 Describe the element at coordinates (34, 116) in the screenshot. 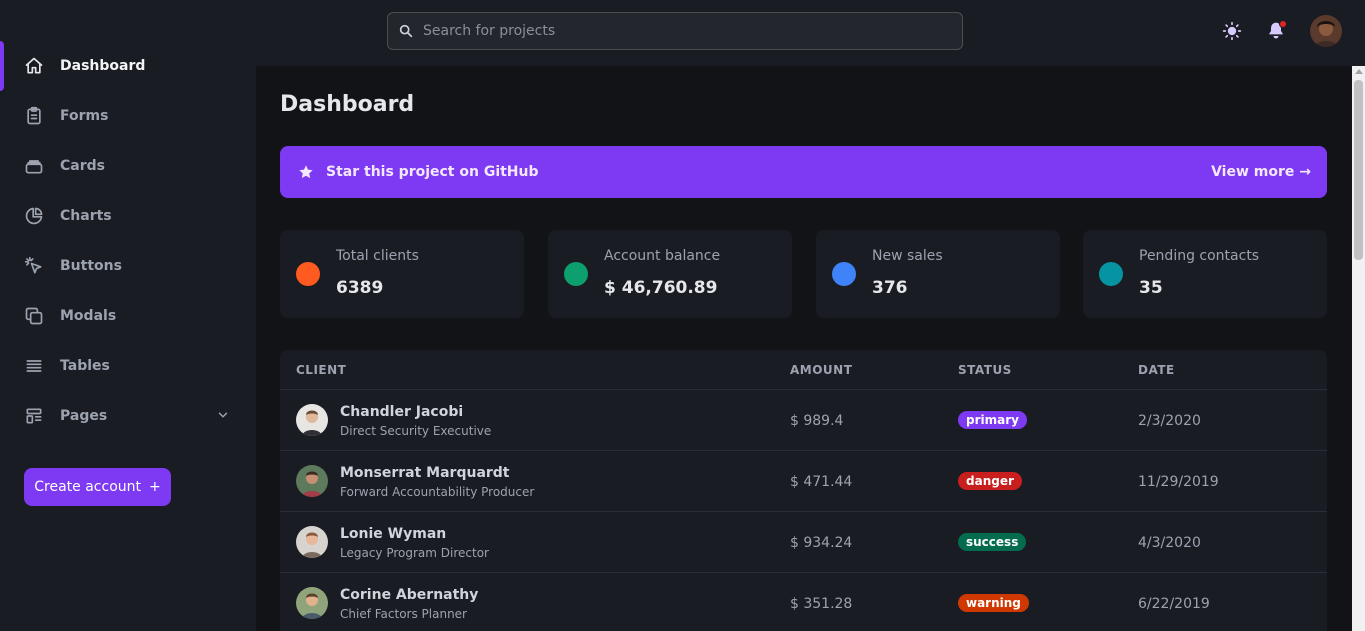

I see `clipboard-icon` at that location.